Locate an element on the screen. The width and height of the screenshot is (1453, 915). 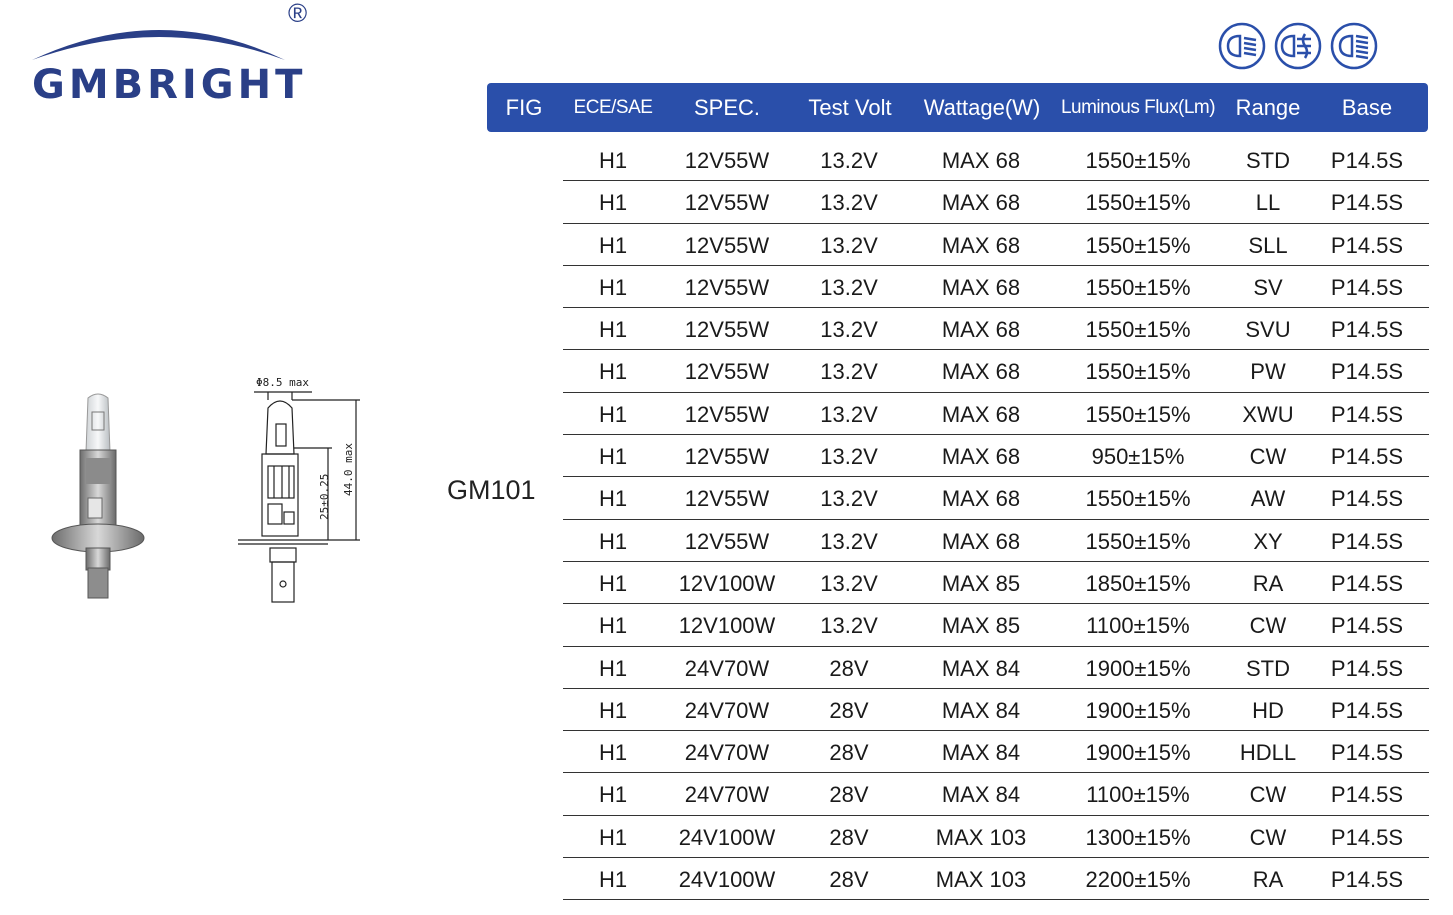
header-range: Range is located at coordinates (1268, 107).